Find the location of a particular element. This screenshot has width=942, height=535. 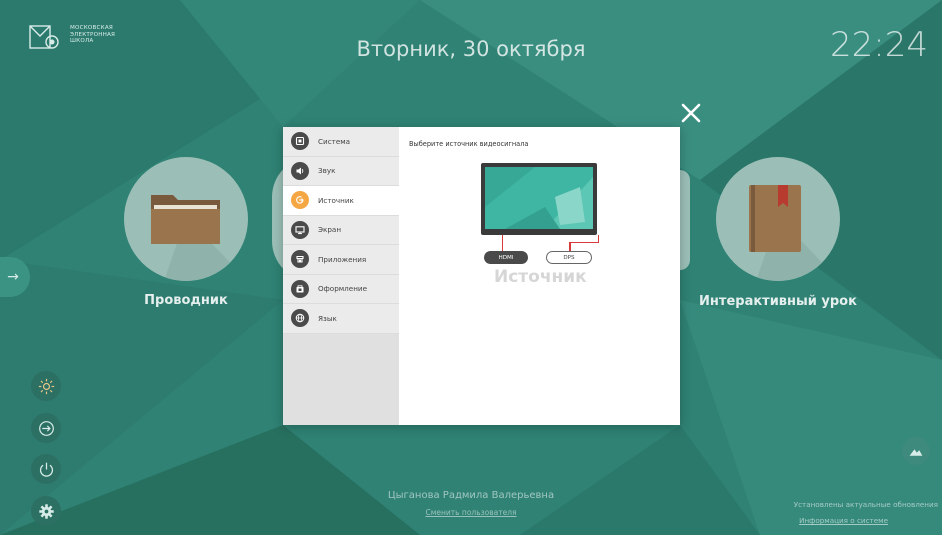

mountain-icon is located at coordinates (916, 452).